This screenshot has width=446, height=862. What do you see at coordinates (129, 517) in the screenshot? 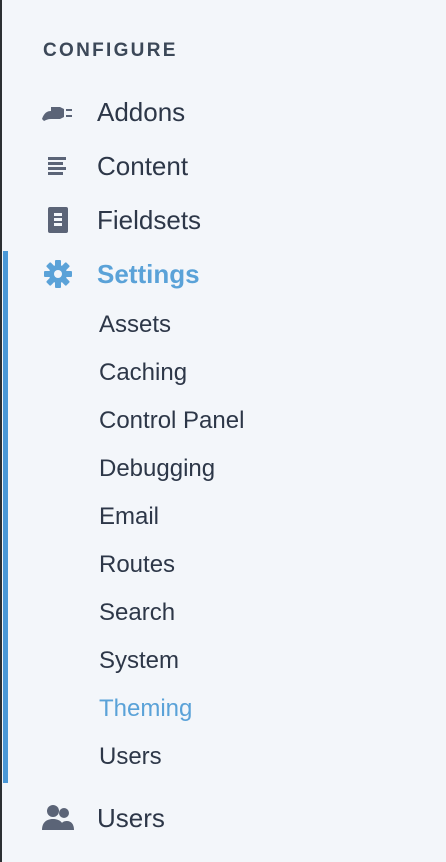
I see `settings-subitem-email: Email` at bounding box center [129, 517].